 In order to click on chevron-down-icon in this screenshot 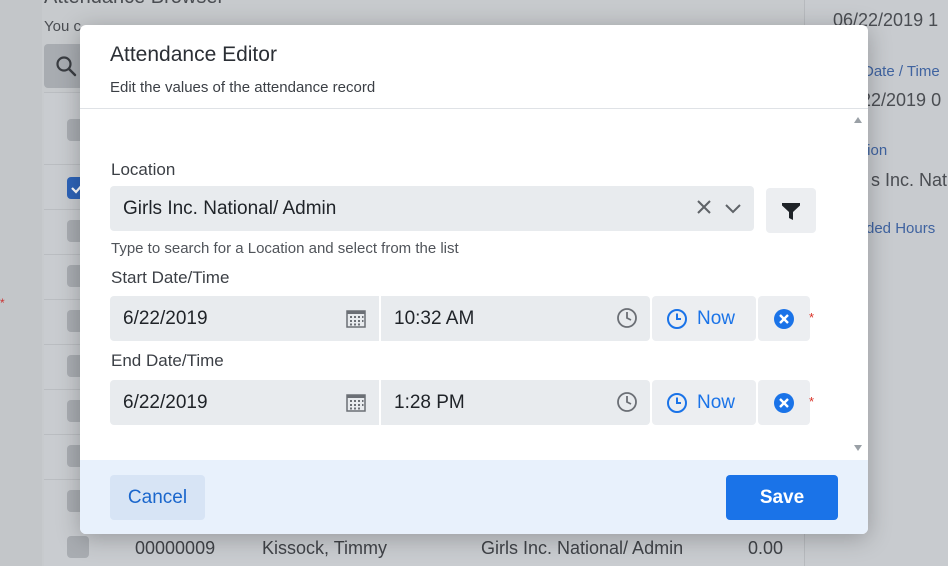, I will do `click(733, 209)`.